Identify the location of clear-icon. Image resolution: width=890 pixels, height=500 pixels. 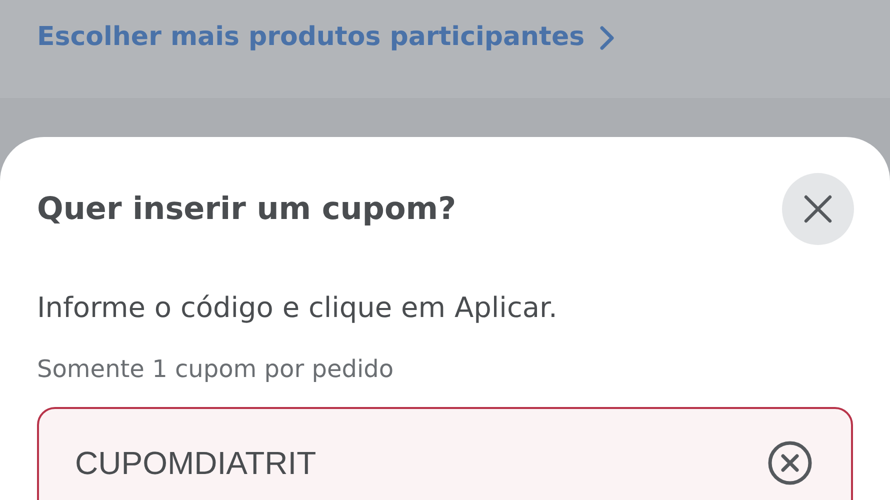
(790, 463).